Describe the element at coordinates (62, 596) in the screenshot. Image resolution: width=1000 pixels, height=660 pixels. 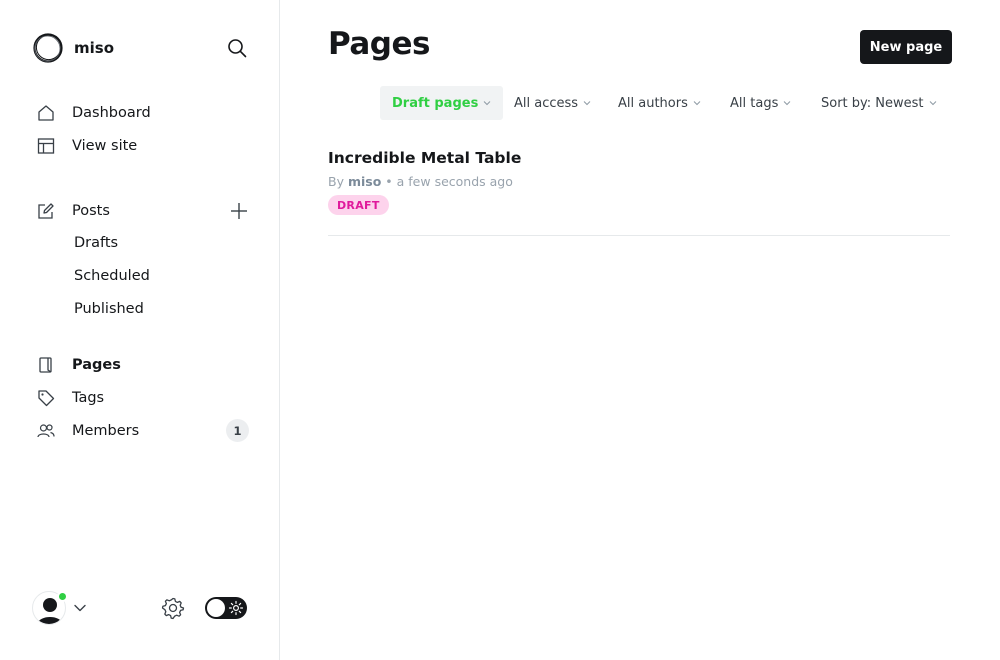
I see `online-status-dot` at that location.